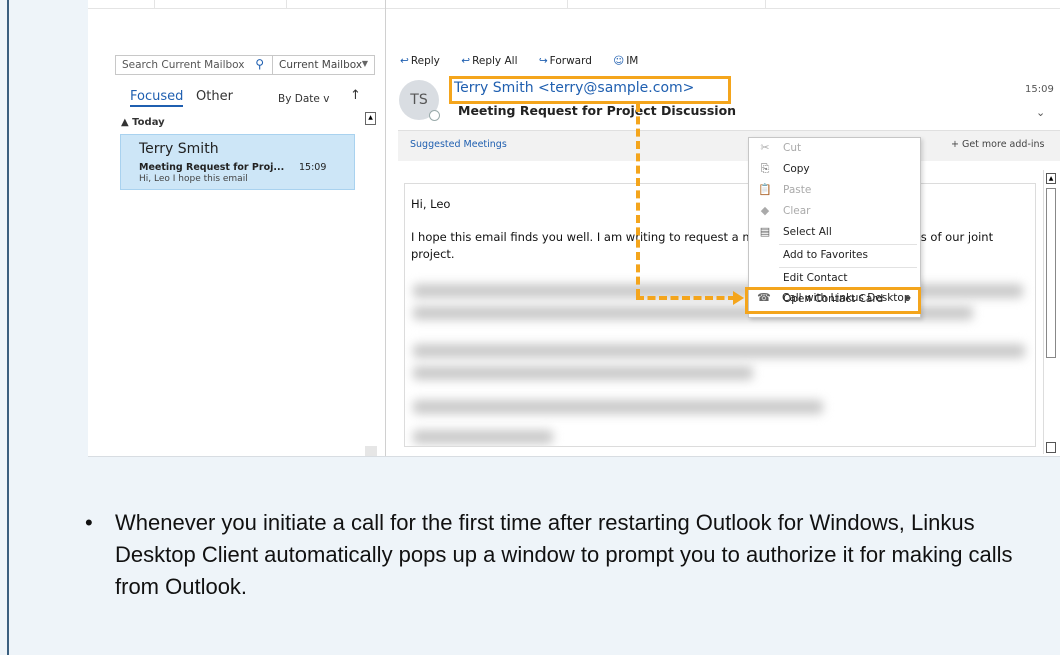 This screenshot has height=655, width=1060. I want to click on select-all-icon: ▤, so click(765, 231).